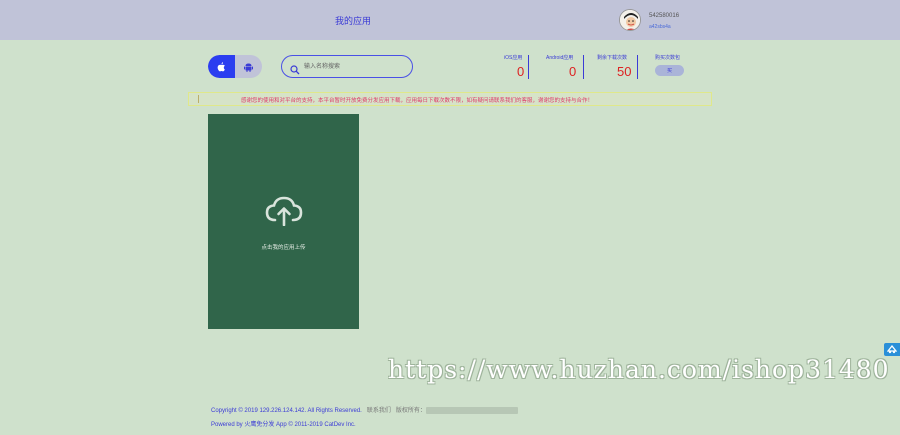 The height and width of the screenshot is (435, 900). What do you see at coordinates (410, 411) in the screenshot?
I see `rights-label: 版权所有：` at bounding box center [410, 411].